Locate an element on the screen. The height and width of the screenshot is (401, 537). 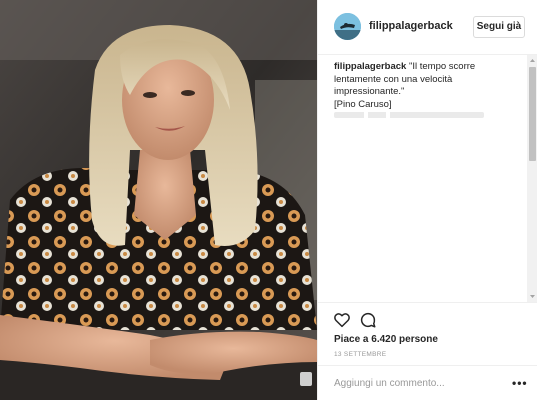
avatar-image is located at coordinates (347, 26).